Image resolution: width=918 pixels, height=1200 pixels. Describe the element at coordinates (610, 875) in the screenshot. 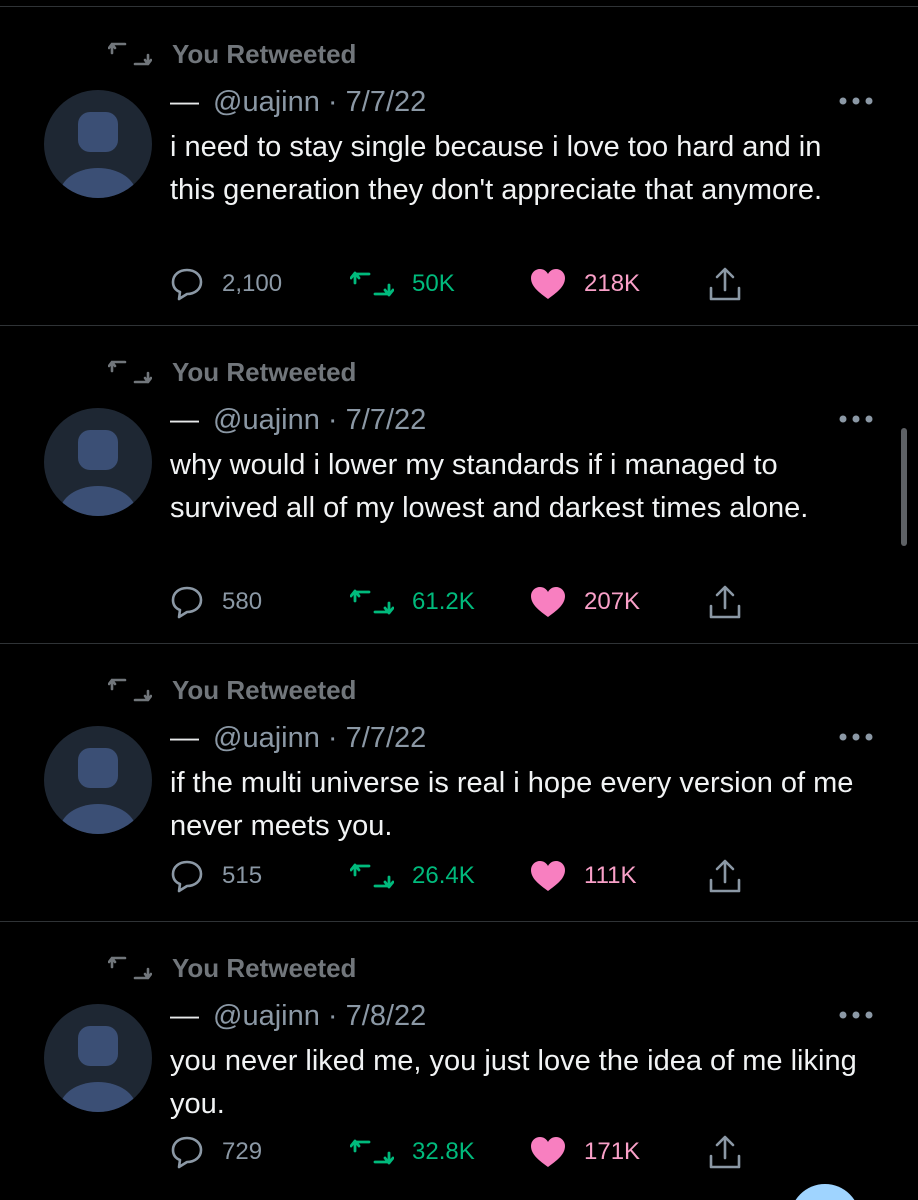

I see `like-count: 111K` at that location.